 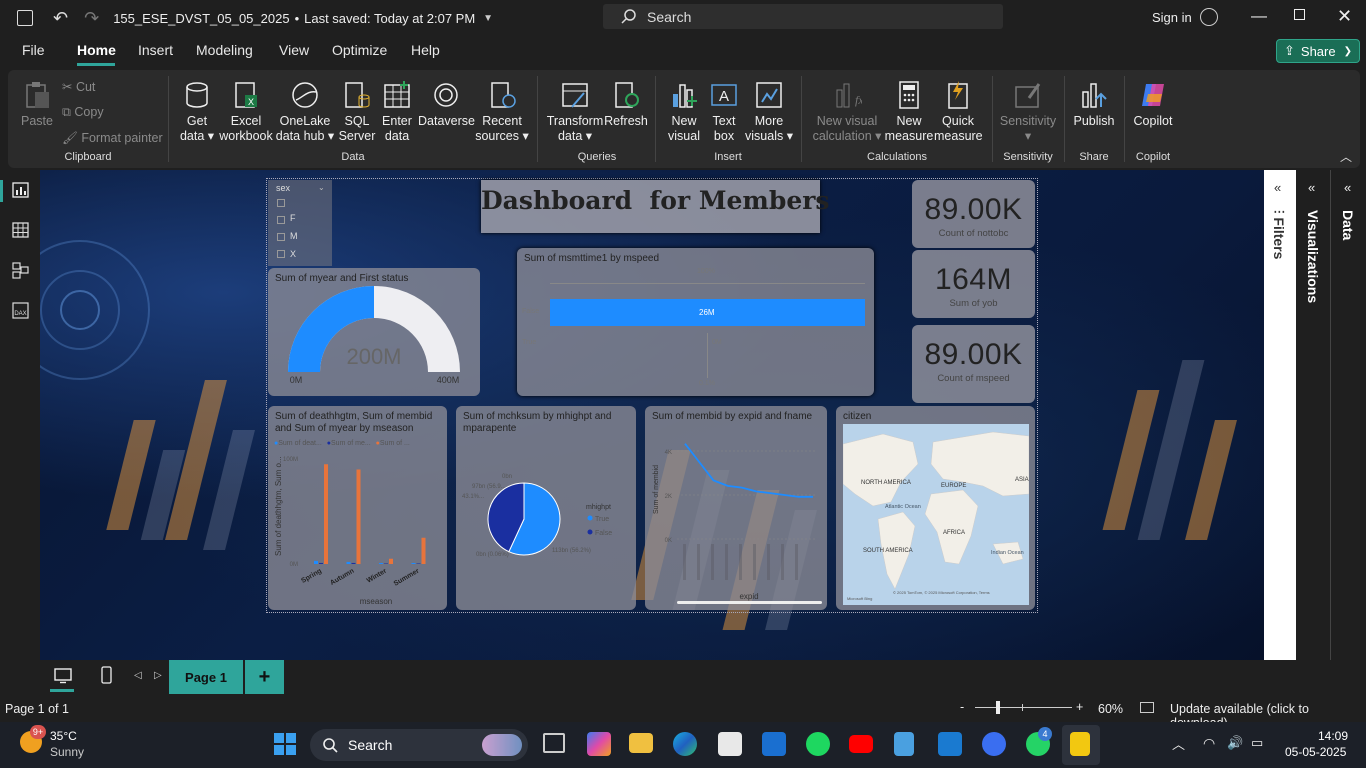 What do you see at coordinates (818, 744) in the screenshot?
I see `spotify-icon` at bounding box center [818, 744].